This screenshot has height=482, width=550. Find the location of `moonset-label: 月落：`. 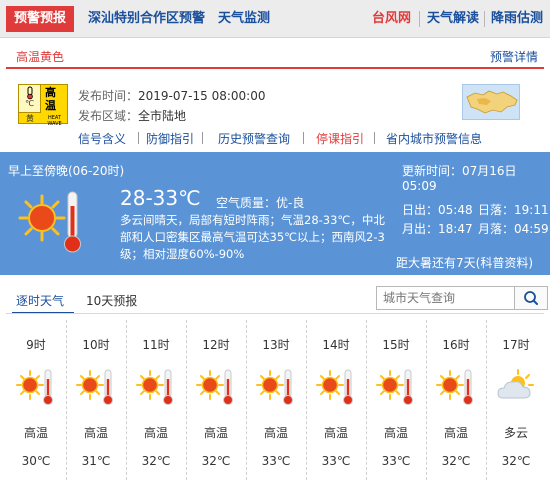

moonset-label: 月落： is located at coordinates (496, 229).